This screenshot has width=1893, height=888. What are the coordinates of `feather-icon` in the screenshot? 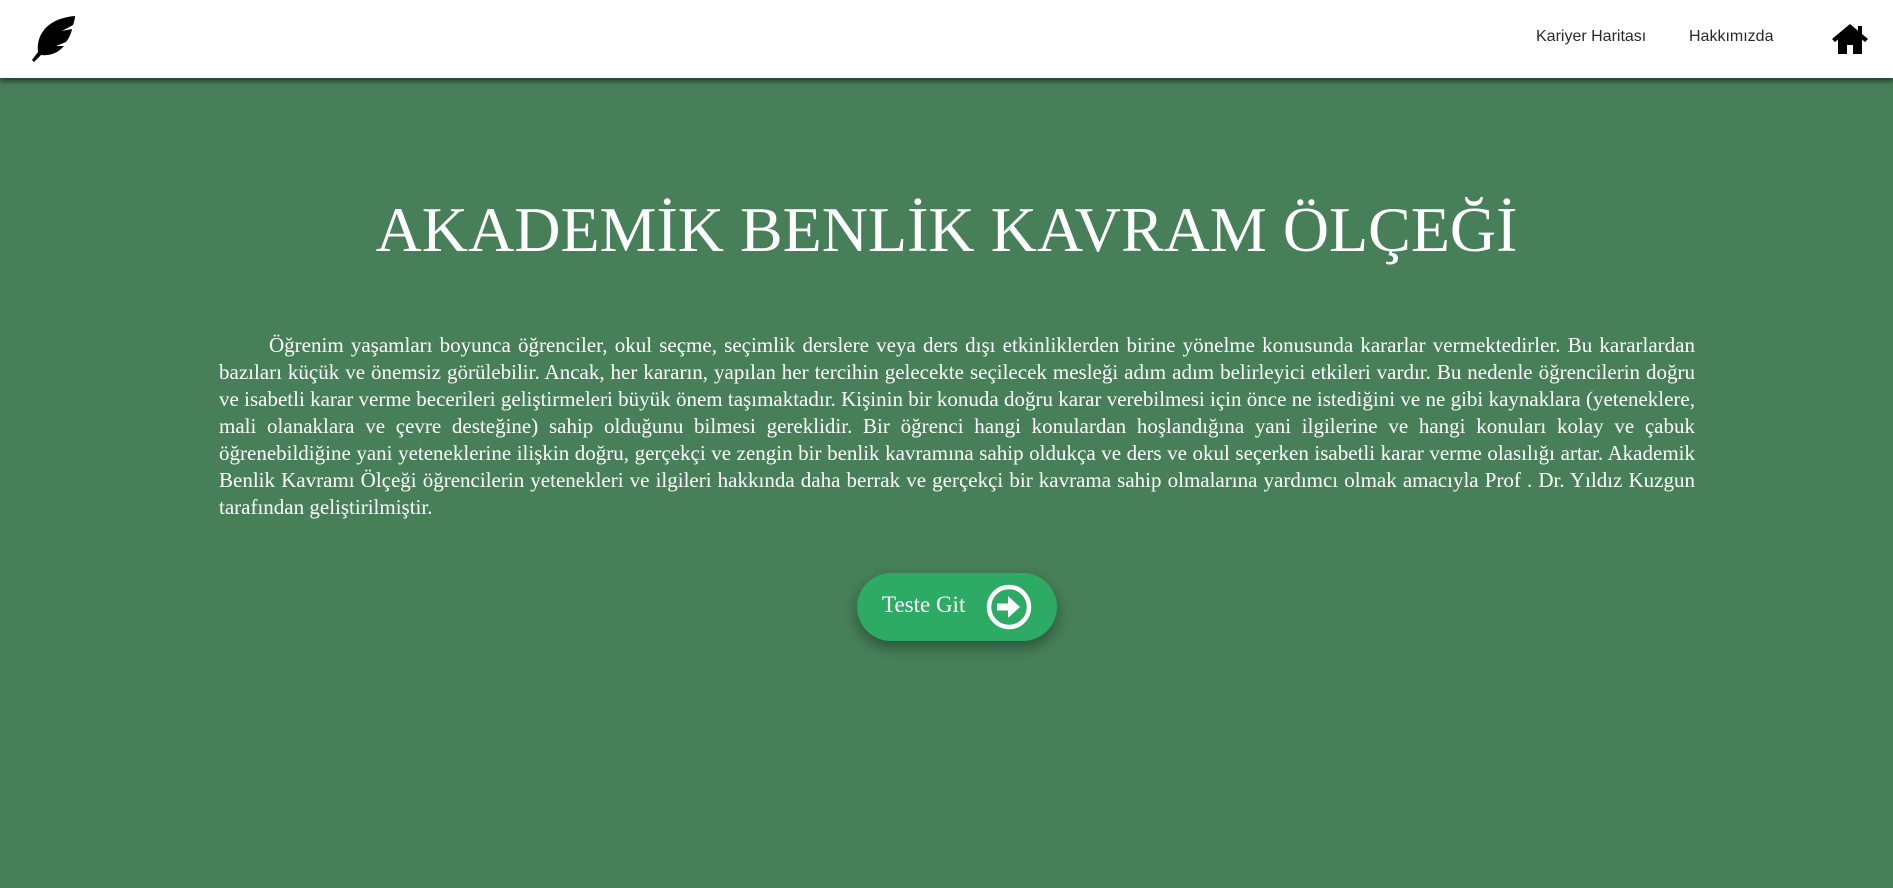 It's located at (53, 39).